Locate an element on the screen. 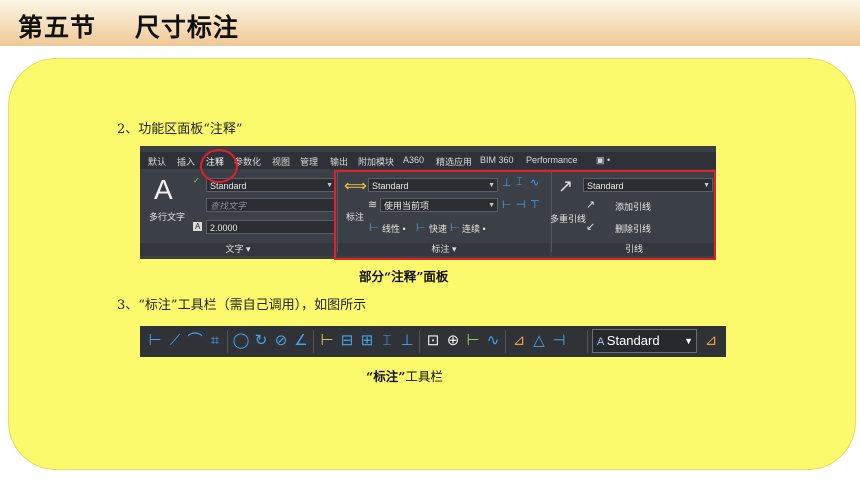 The height and width of the screenshot is (484, 860). tab-parametric: 参数化 is located at coordinates (247, 161).